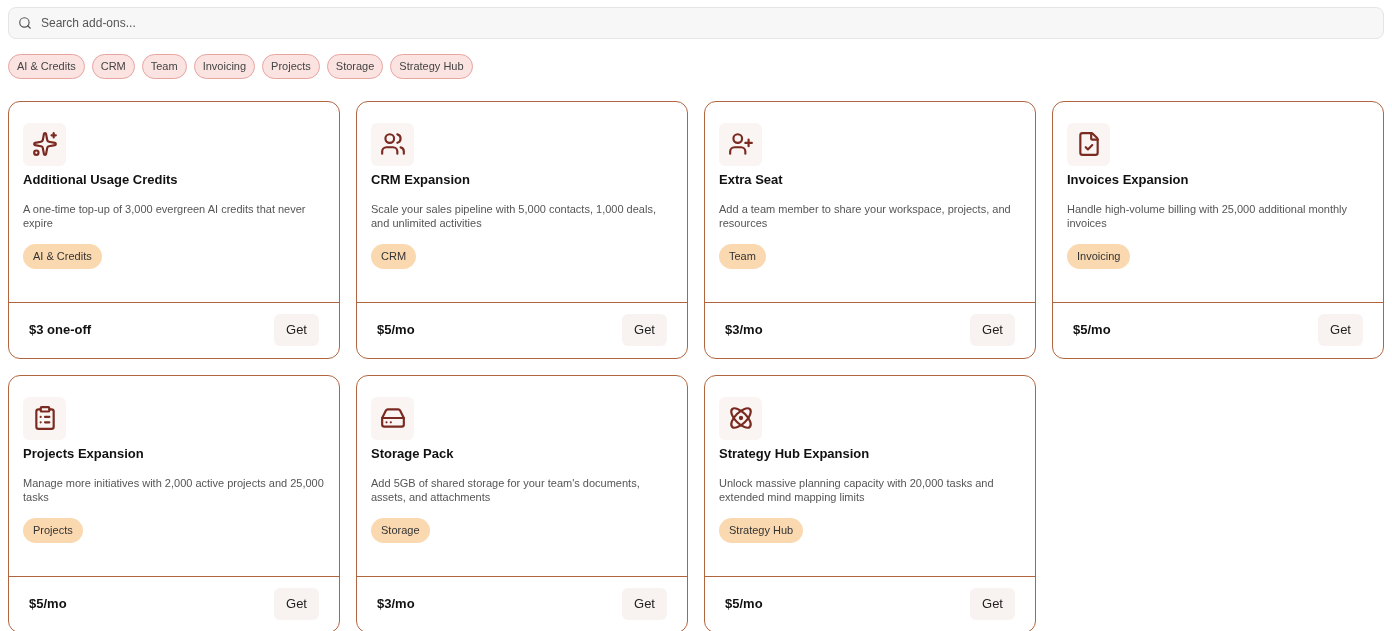 The height and width of the screenshot is (631, 1392). What do you see at coordinates (113, 66) in the screenshot?
I see `filter-chip: CRM` at bounding box center [113, 66].